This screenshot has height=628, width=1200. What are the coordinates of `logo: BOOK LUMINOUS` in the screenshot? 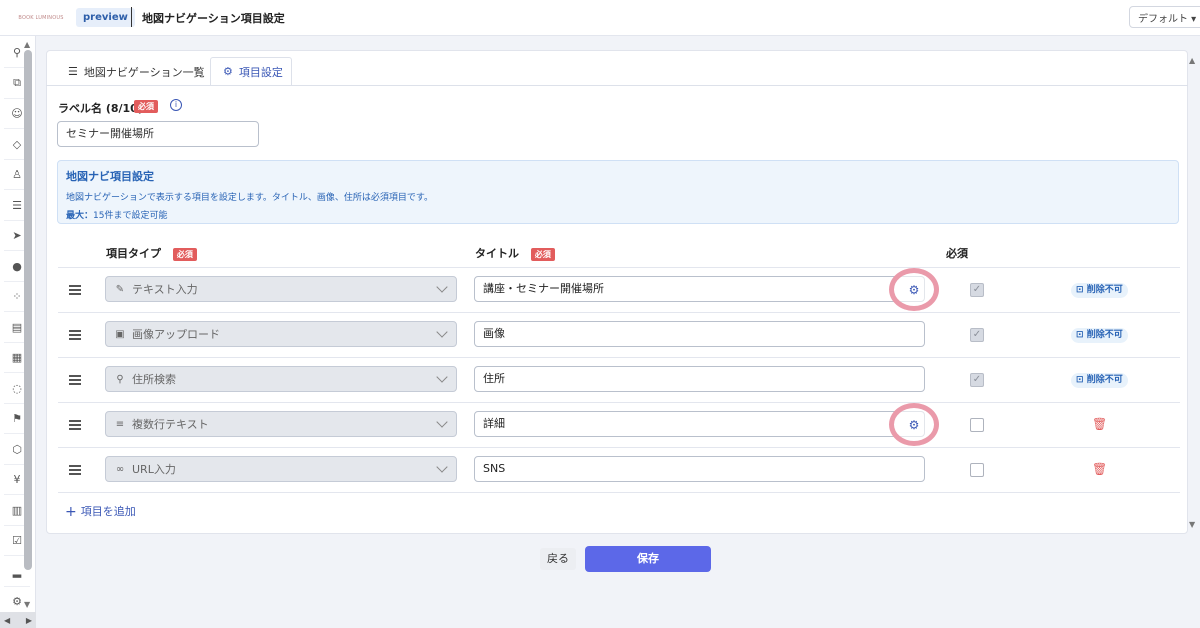 It's located at (41, 18).